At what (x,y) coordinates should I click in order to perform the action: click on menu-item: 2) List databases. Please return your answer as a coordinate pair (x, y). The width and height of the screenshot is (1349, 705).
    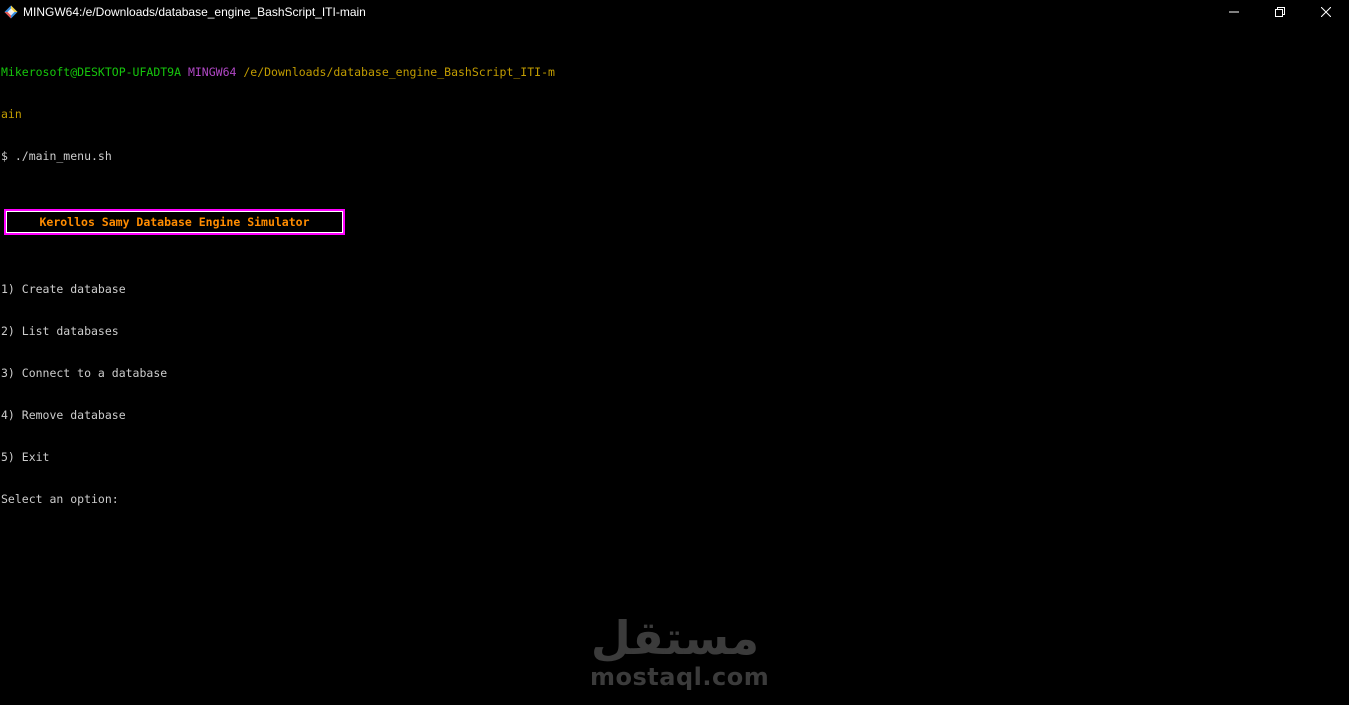
    Looking at the image, I should click on (60, 331).